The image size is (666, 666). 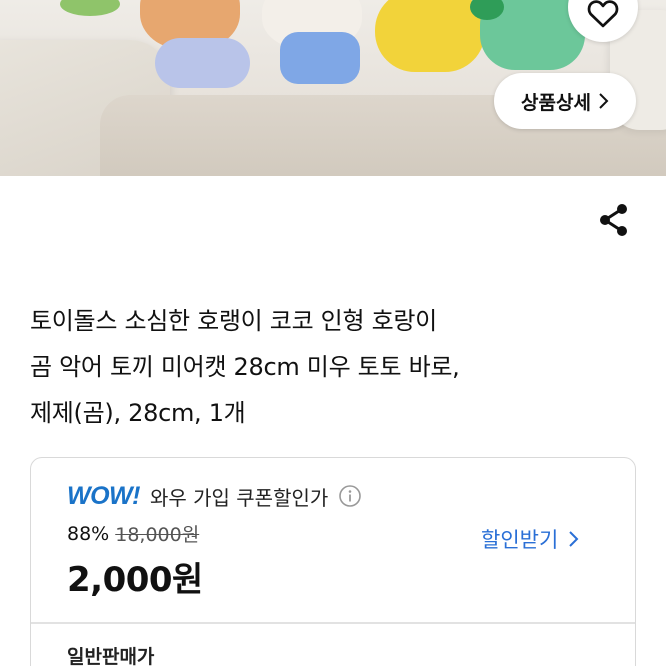 I want to click on wow-coupon-row: WOW! 와우 가입 쿠폰할인가, so click(x=214, y=496).